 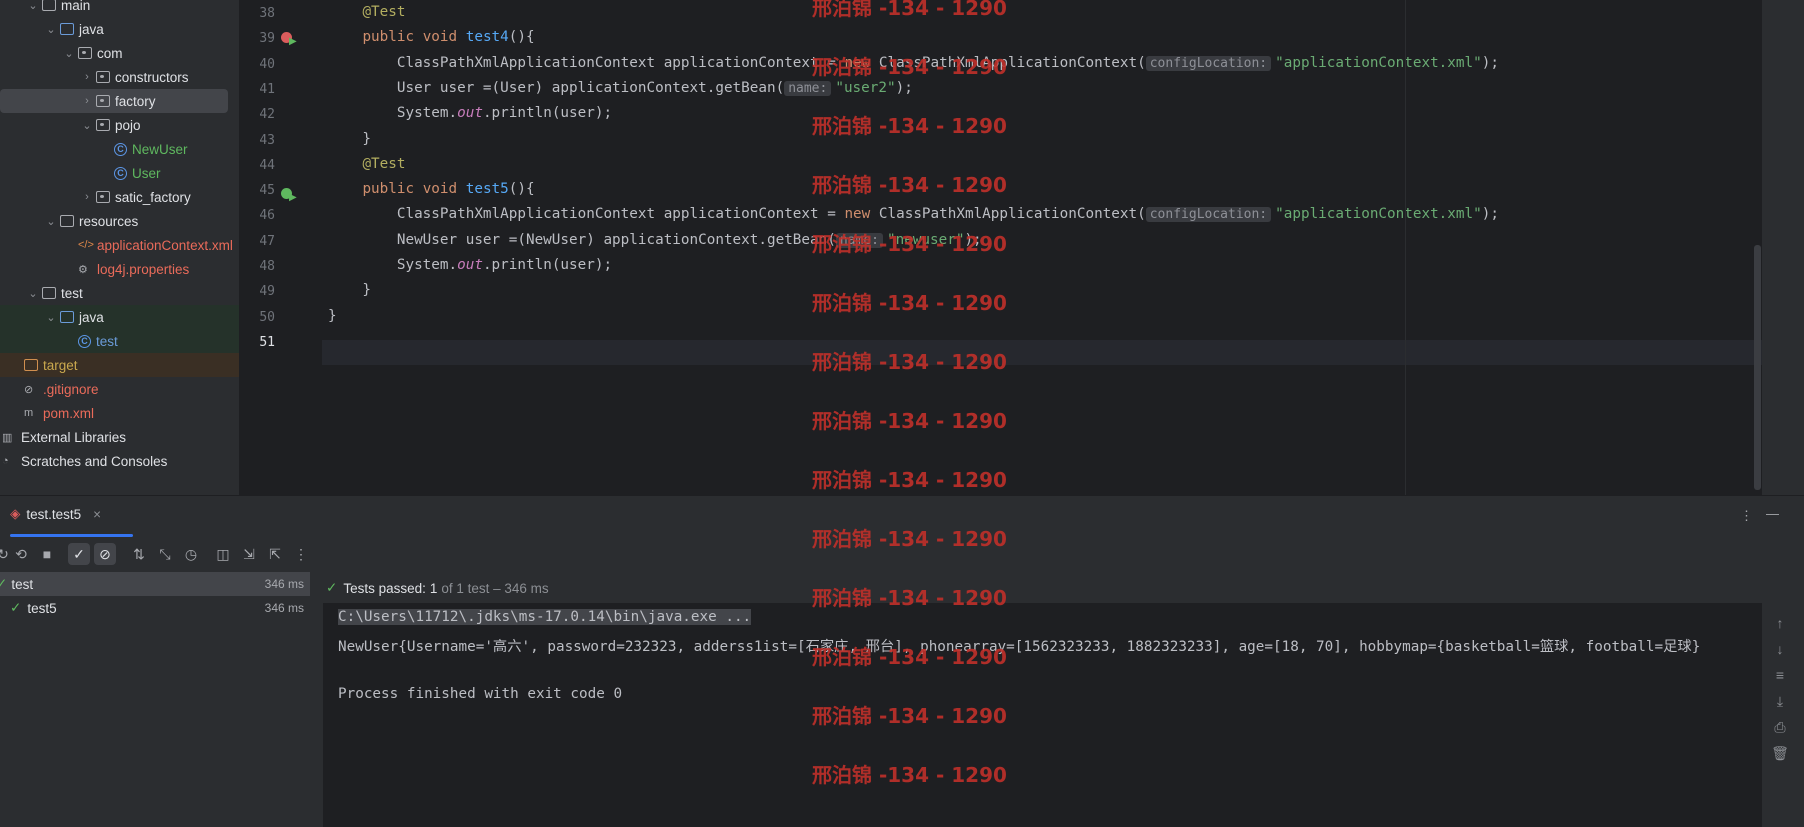 I want to click on tree-item-test: ⌄ test, so click(x=119, y=293).